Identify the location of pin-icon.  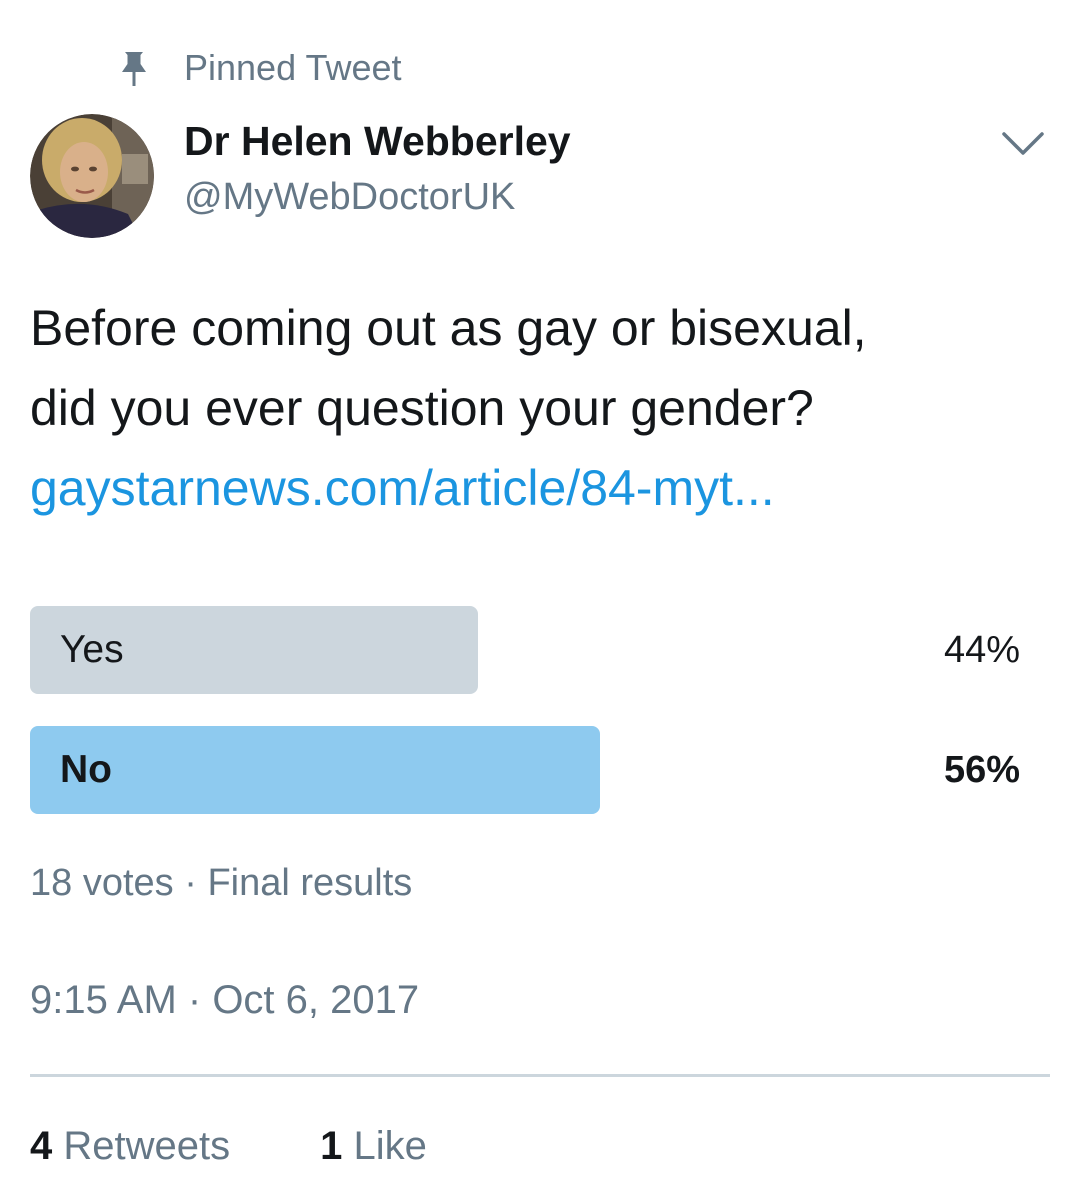
(134, 68).